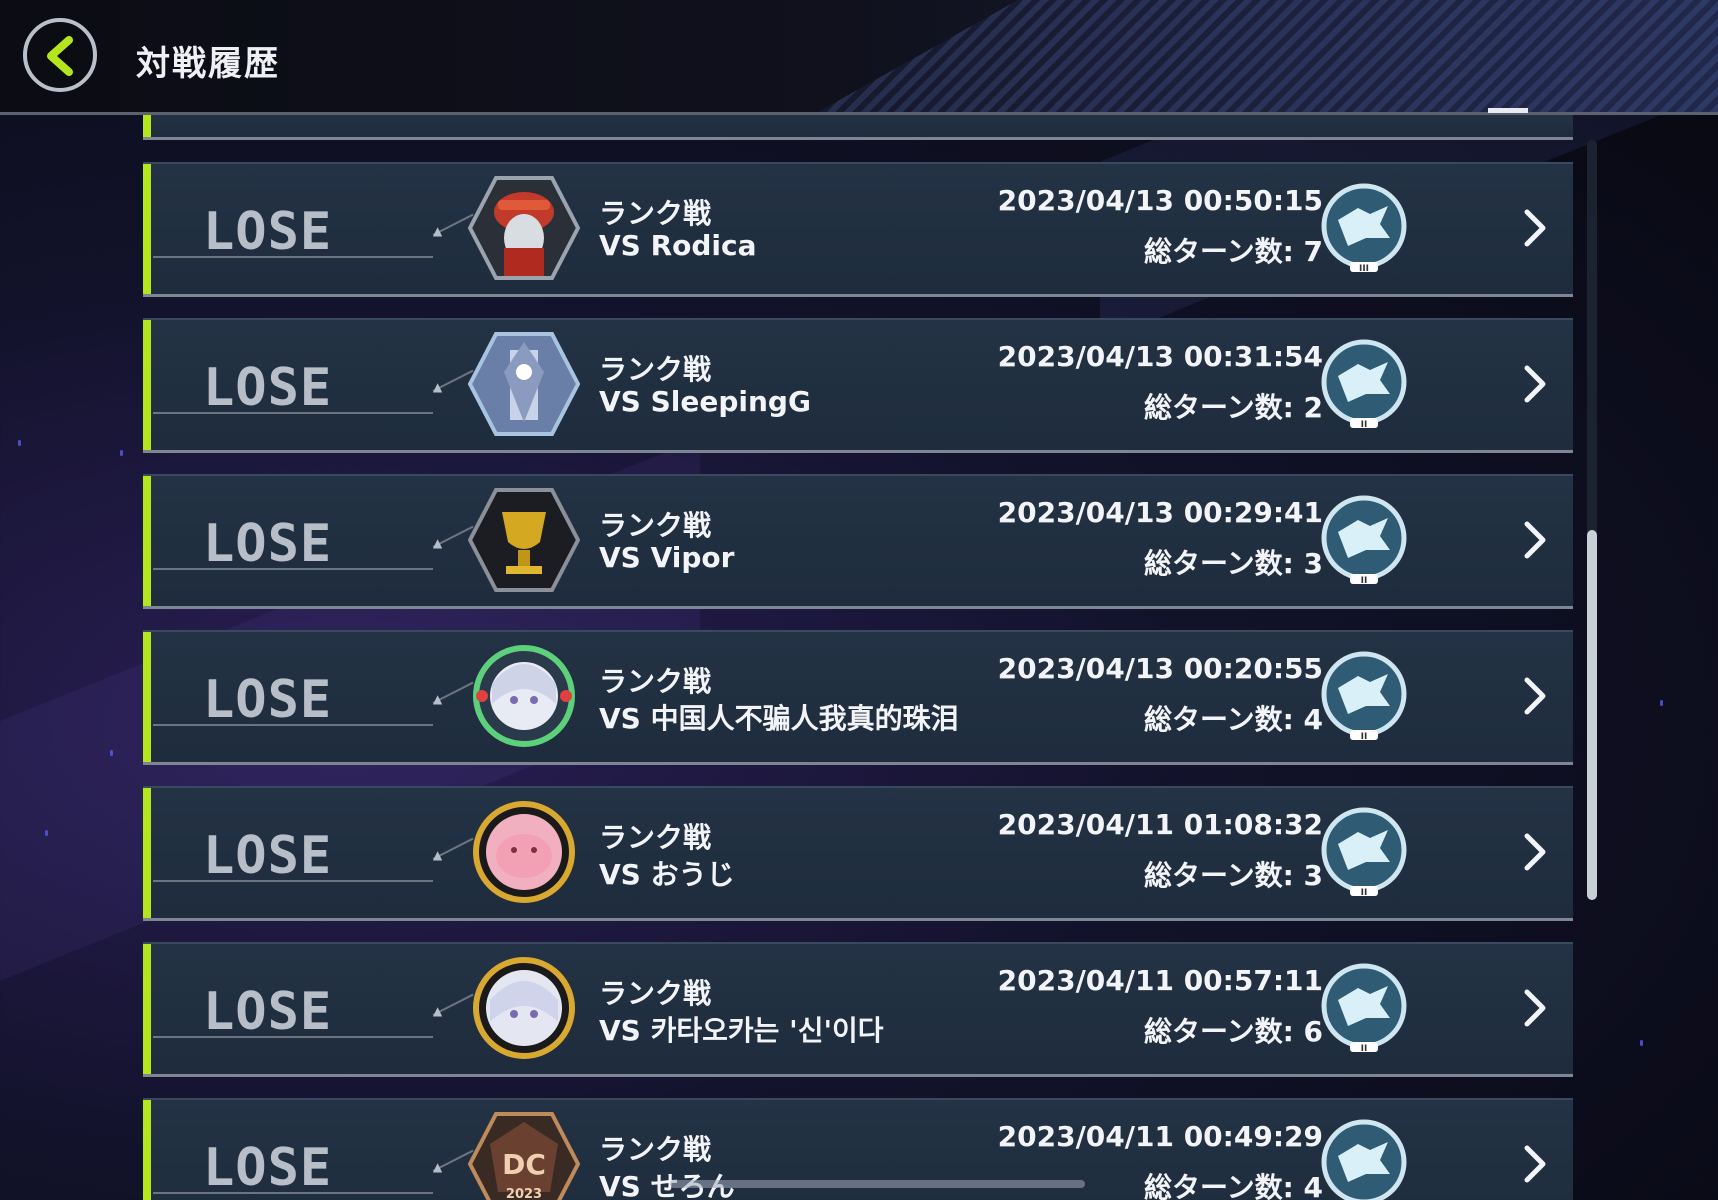 This screenshot has width=1718, height=1200. What do you see at coordinates (667, 874) in the screenshot?
I see `opponent-name: VS おうじ` at bounding box center [667, 874].